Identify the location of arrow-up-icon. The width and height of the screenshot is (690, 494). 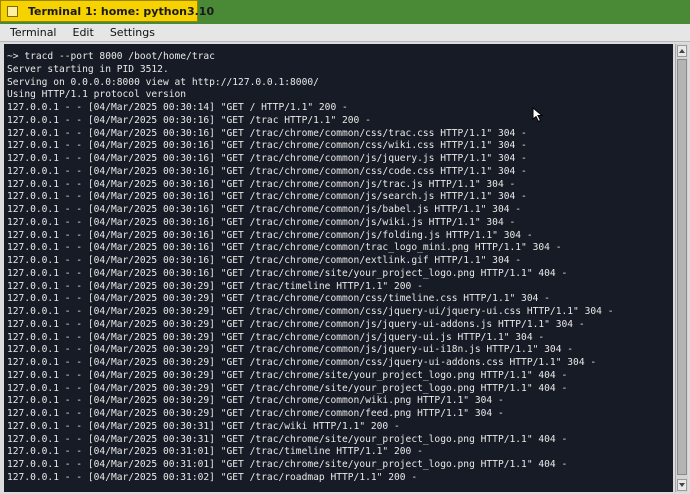
(682, 51).